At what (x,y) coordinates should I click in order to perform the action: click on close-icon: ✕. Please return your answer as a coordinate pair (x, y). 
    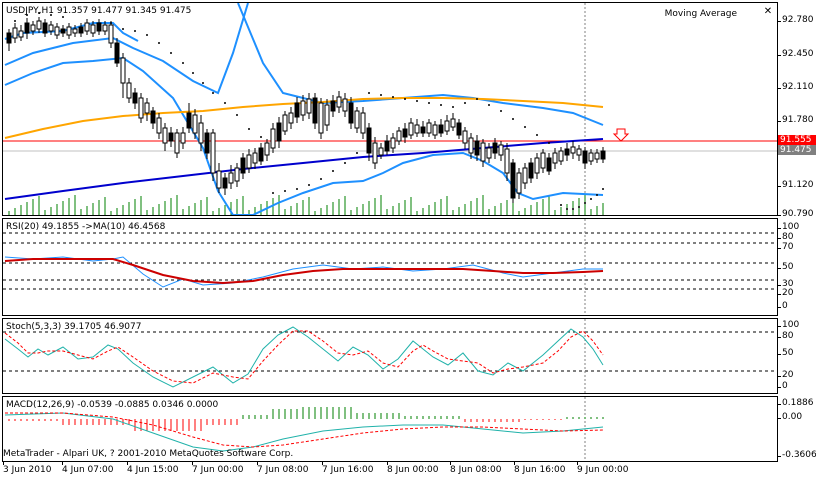
    Looking at the image, I should click on (768, 12).